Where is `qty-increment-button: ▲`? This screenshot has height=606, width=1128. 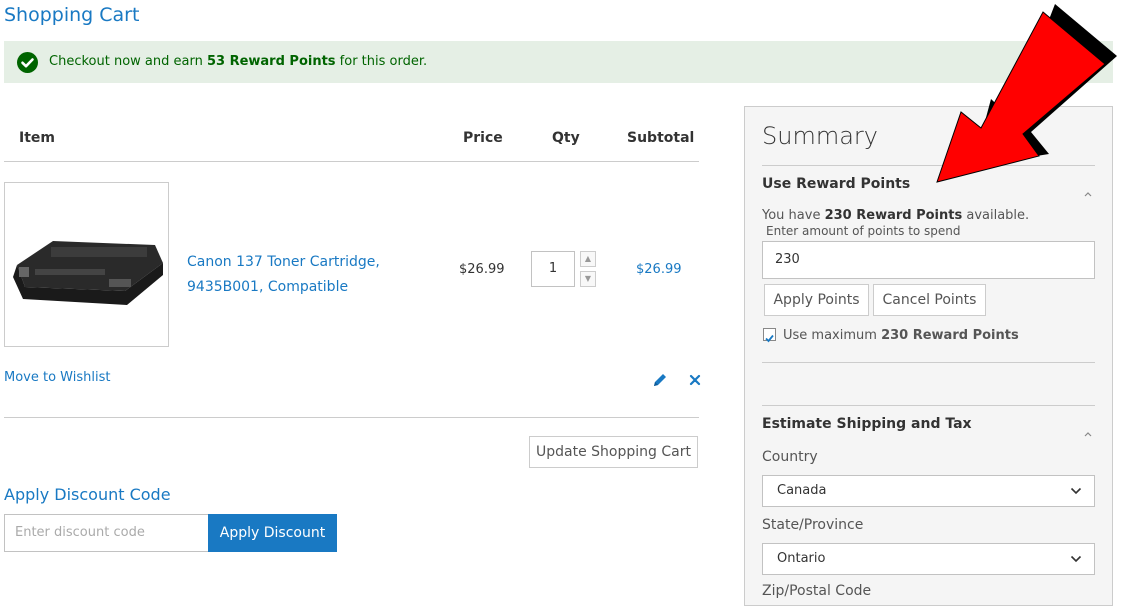
qty-increment-button: ▲ is located at coordinates (588, 259).